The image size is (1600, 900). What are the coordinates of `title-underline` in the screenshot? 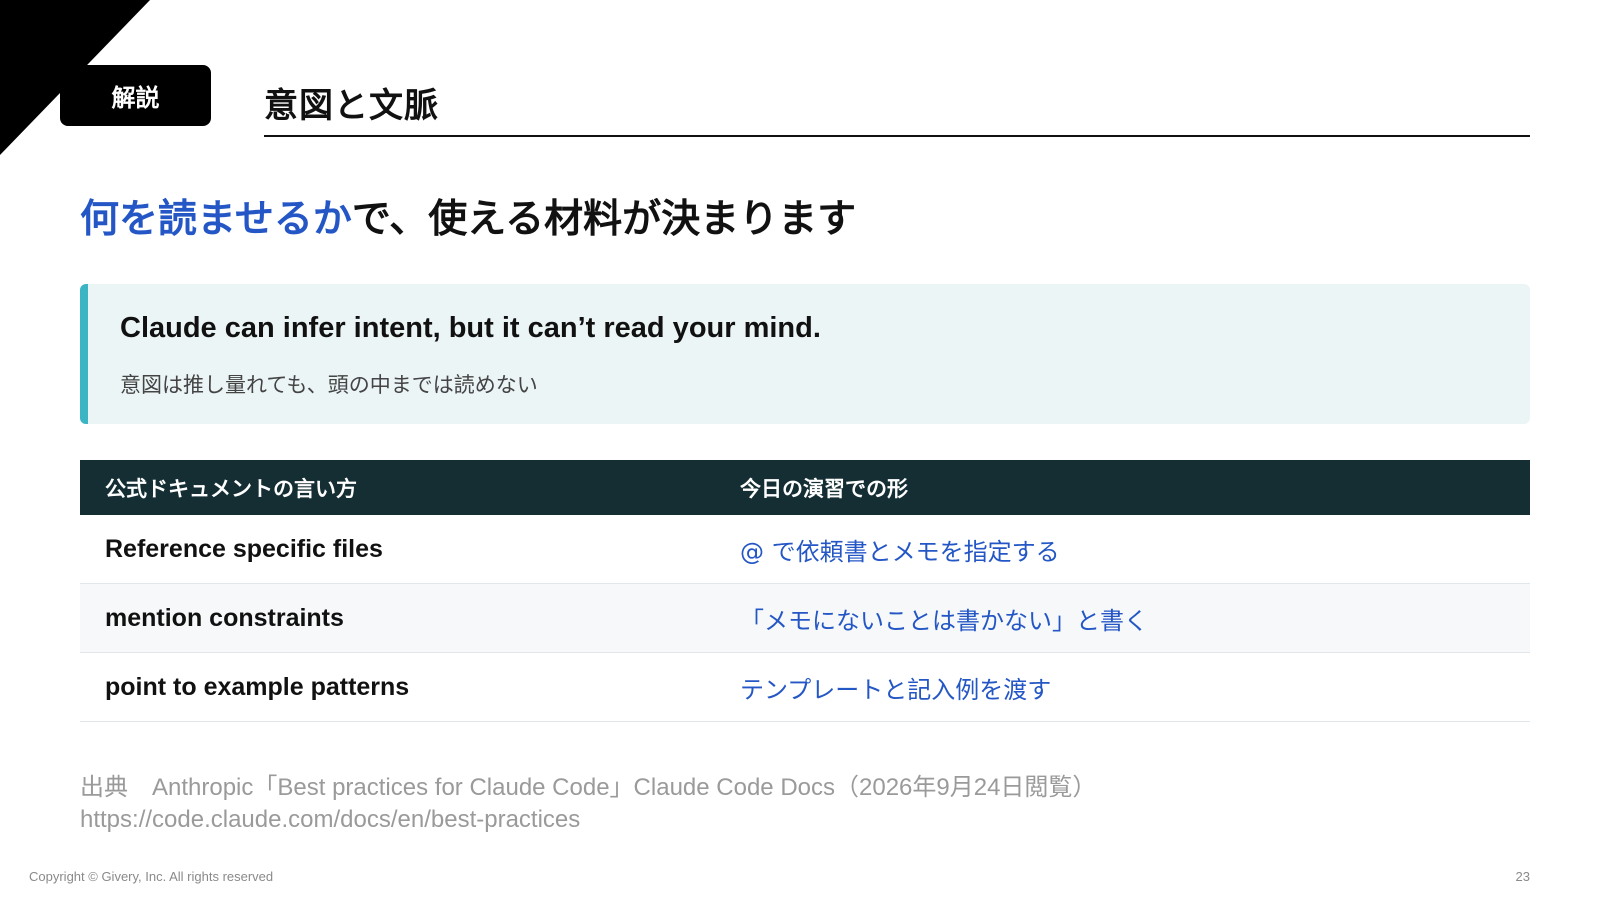 It's located at (897, 136).